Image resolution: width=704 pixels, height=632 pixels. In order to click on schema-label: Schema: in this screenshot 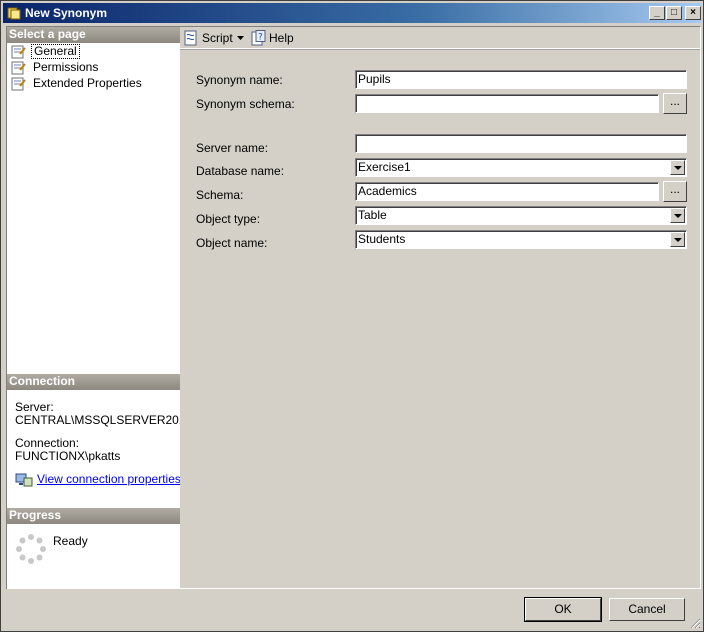, I will do `click(220, 195)`.